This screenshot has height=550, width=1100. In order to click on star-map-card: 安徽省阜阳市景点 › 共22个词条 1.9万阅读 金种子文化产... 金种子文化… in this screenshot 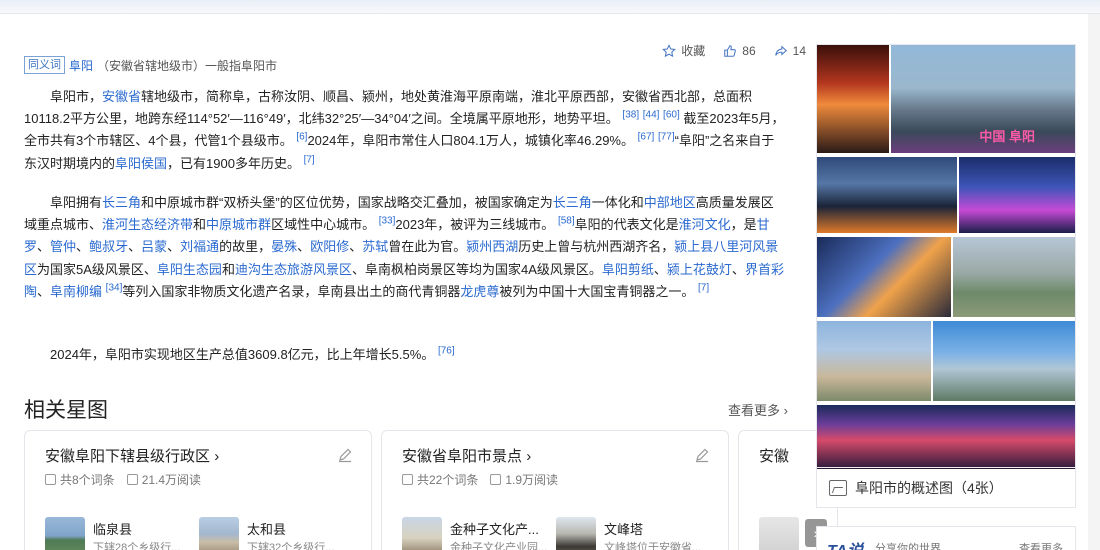, I will do `click(555, 490)`.